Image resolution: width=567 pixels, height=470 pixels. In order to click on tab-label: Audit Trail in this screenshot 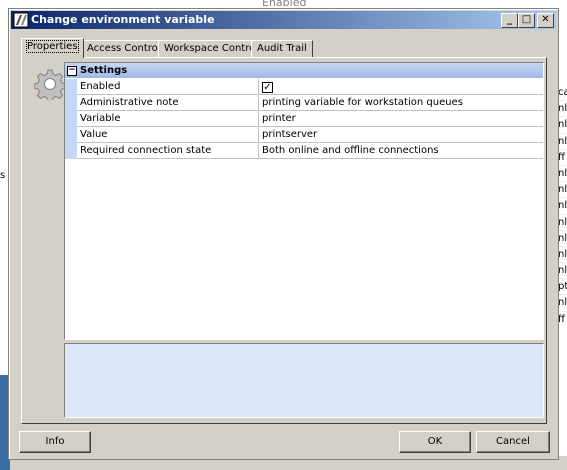, I will do `click(282, 48)`.